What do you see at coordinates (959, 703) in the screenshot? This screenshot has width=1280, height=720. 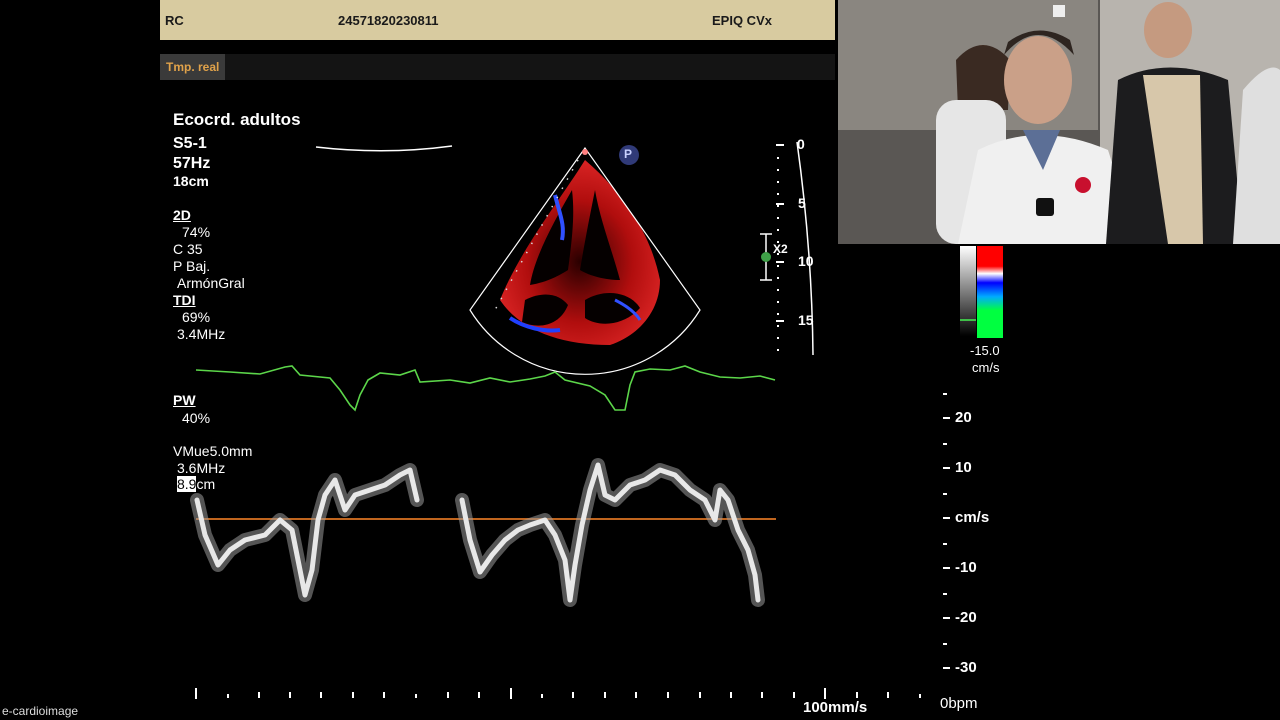 I see `heart-rate-label: 0bpm` at bounding box center [959, 703].